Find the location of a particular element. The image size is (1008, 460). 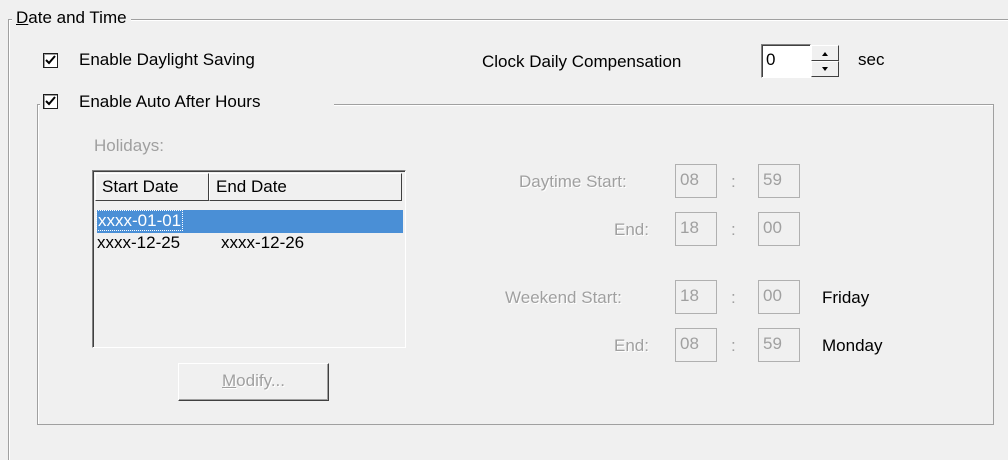

weekend-end-minute-input: 59 is located at coordinates (779, 345).